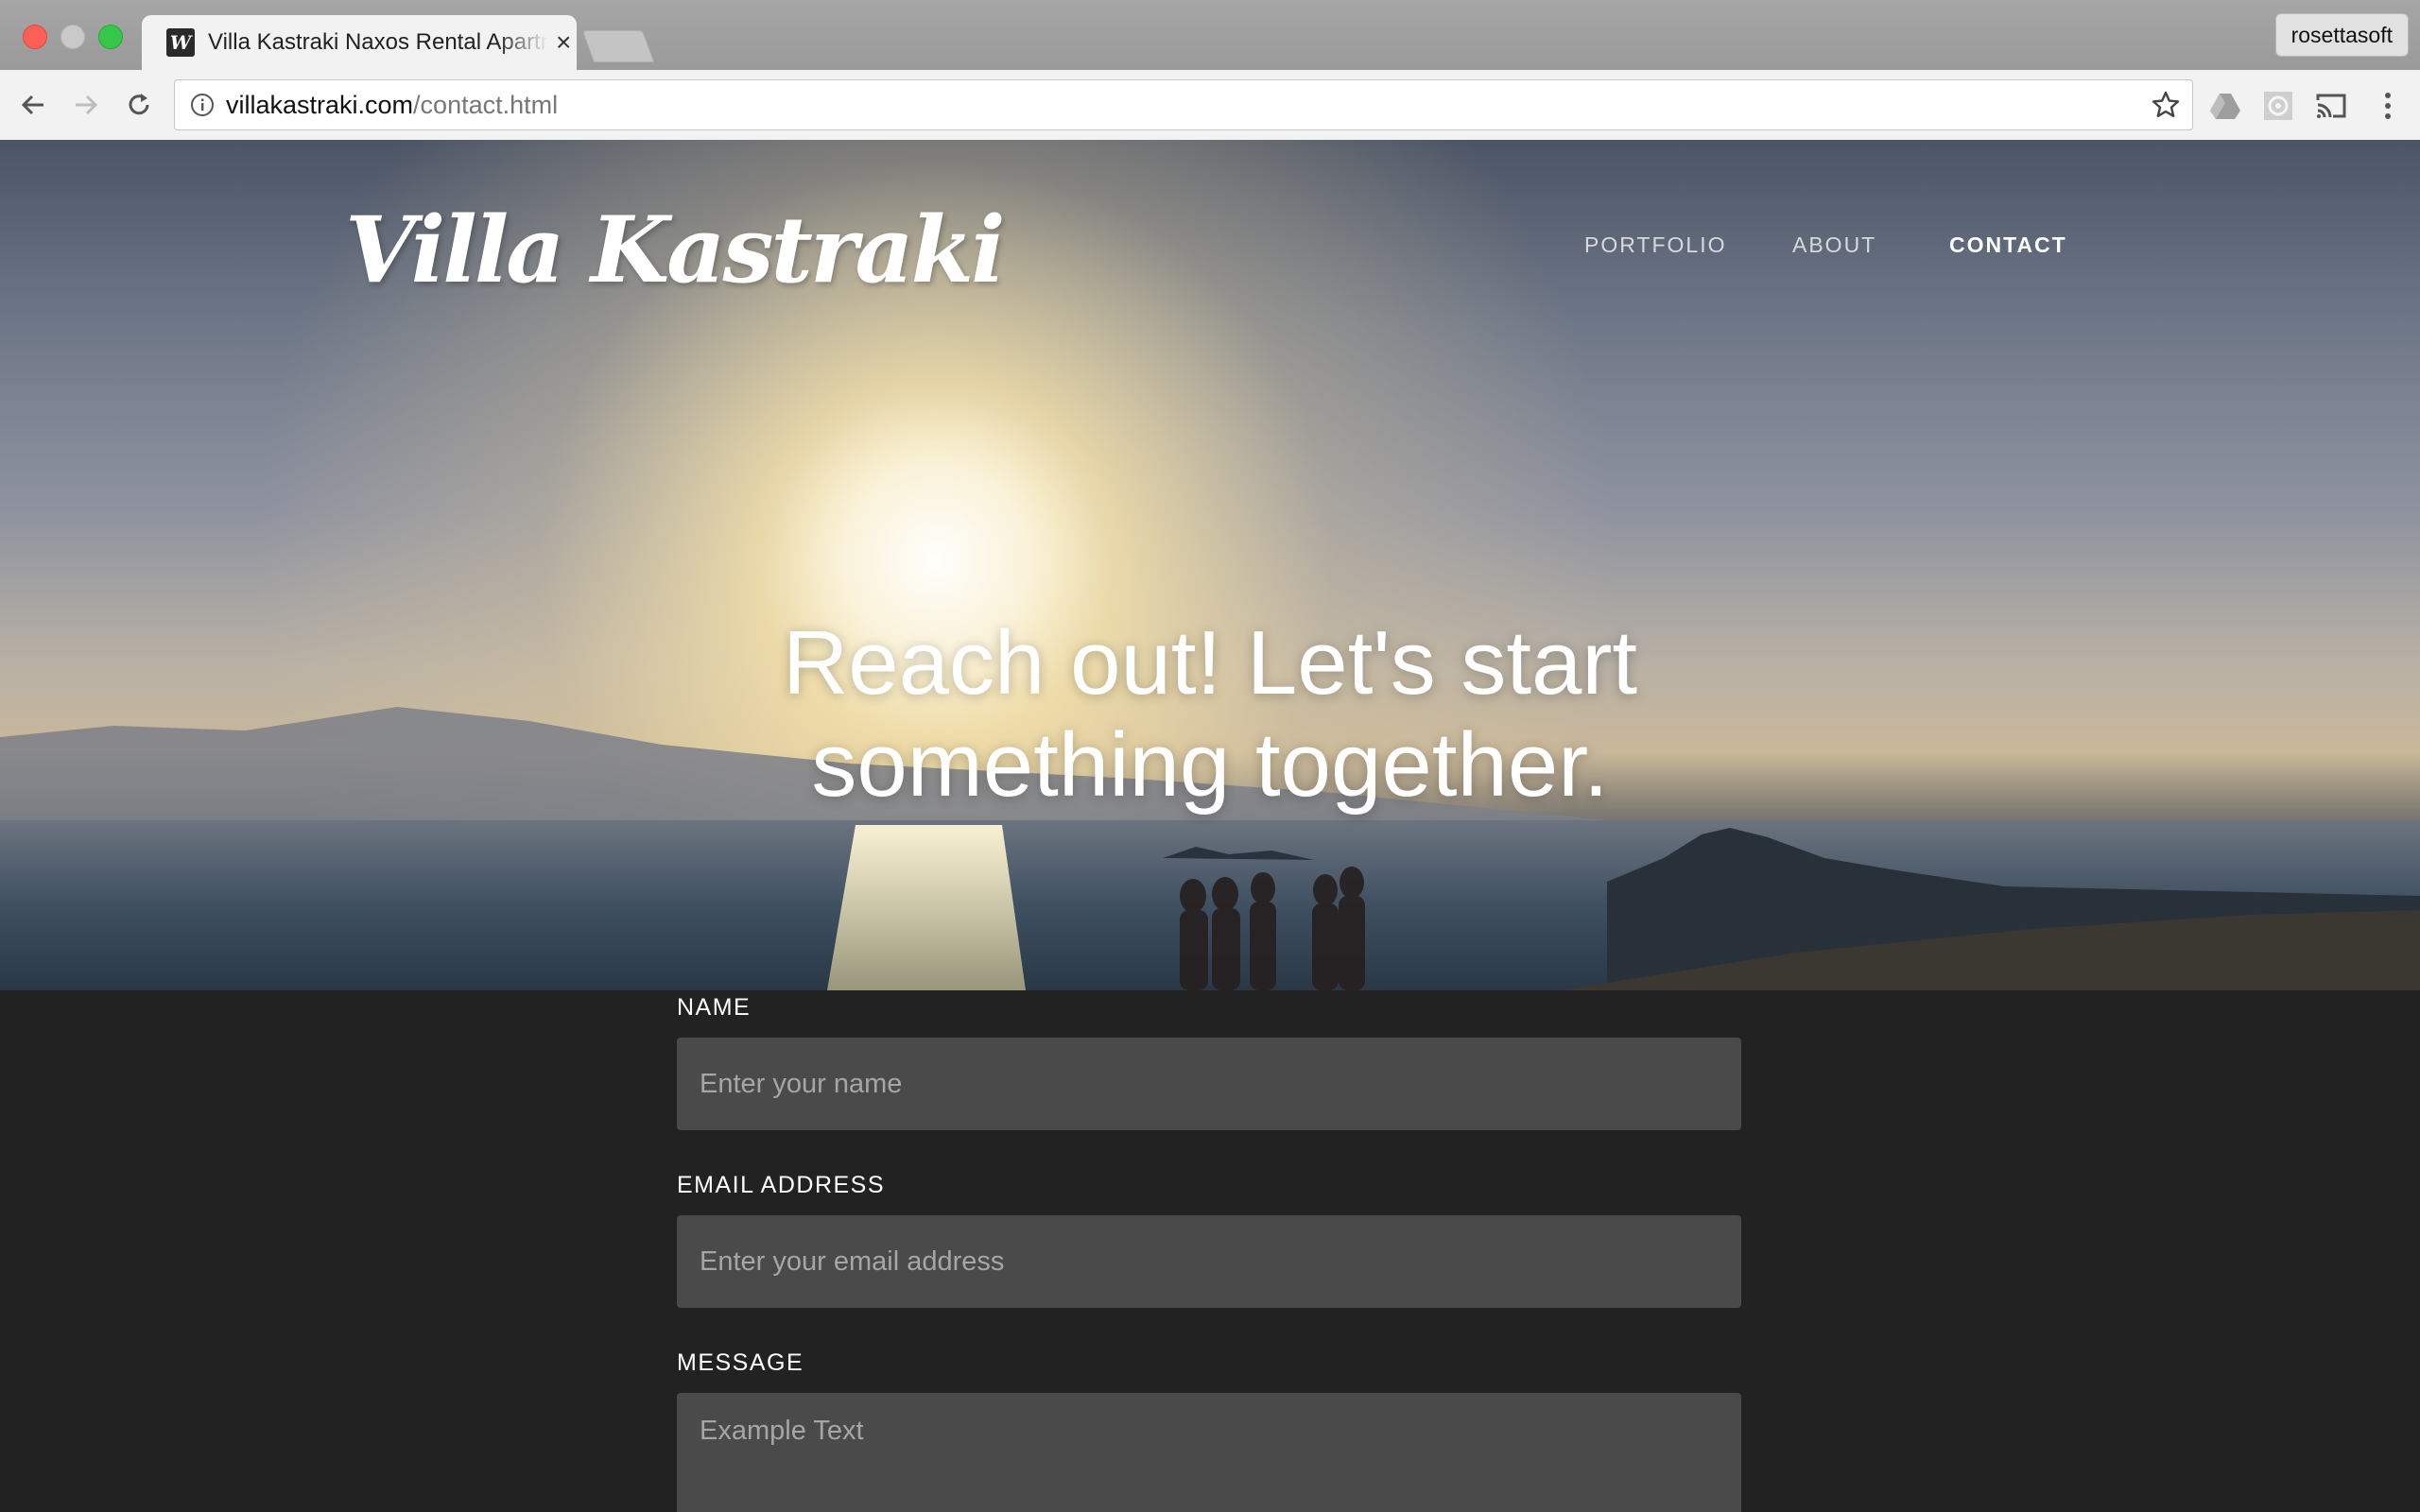 Image resolution: width=2420 pixels, height=1512 pixels. Describe the element at coordinates (180, 42) in the screenshot. I see `site-favicon-icon: W` at that location.